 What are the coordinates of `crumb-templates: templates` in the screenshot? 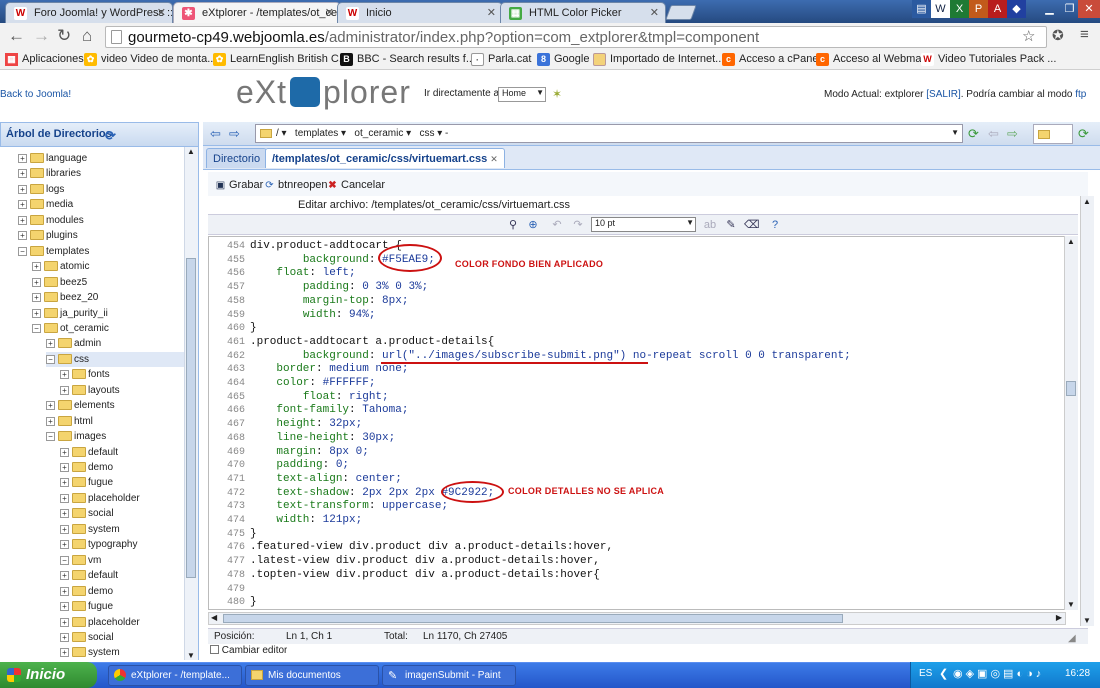 It's located at (316, 133).